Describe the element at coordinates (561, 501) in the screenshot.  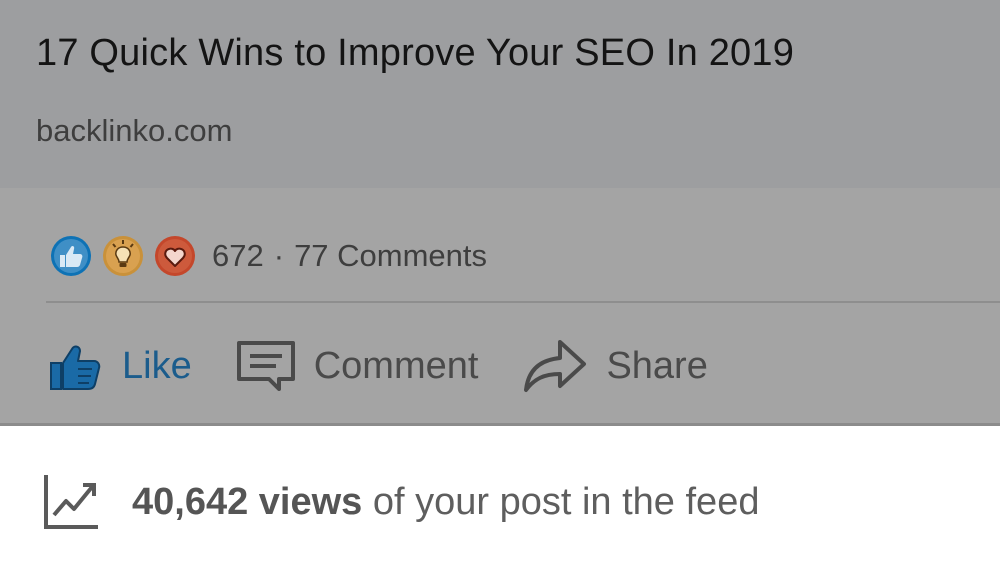
I see `views-suffix: of your post in the feed` at that location.